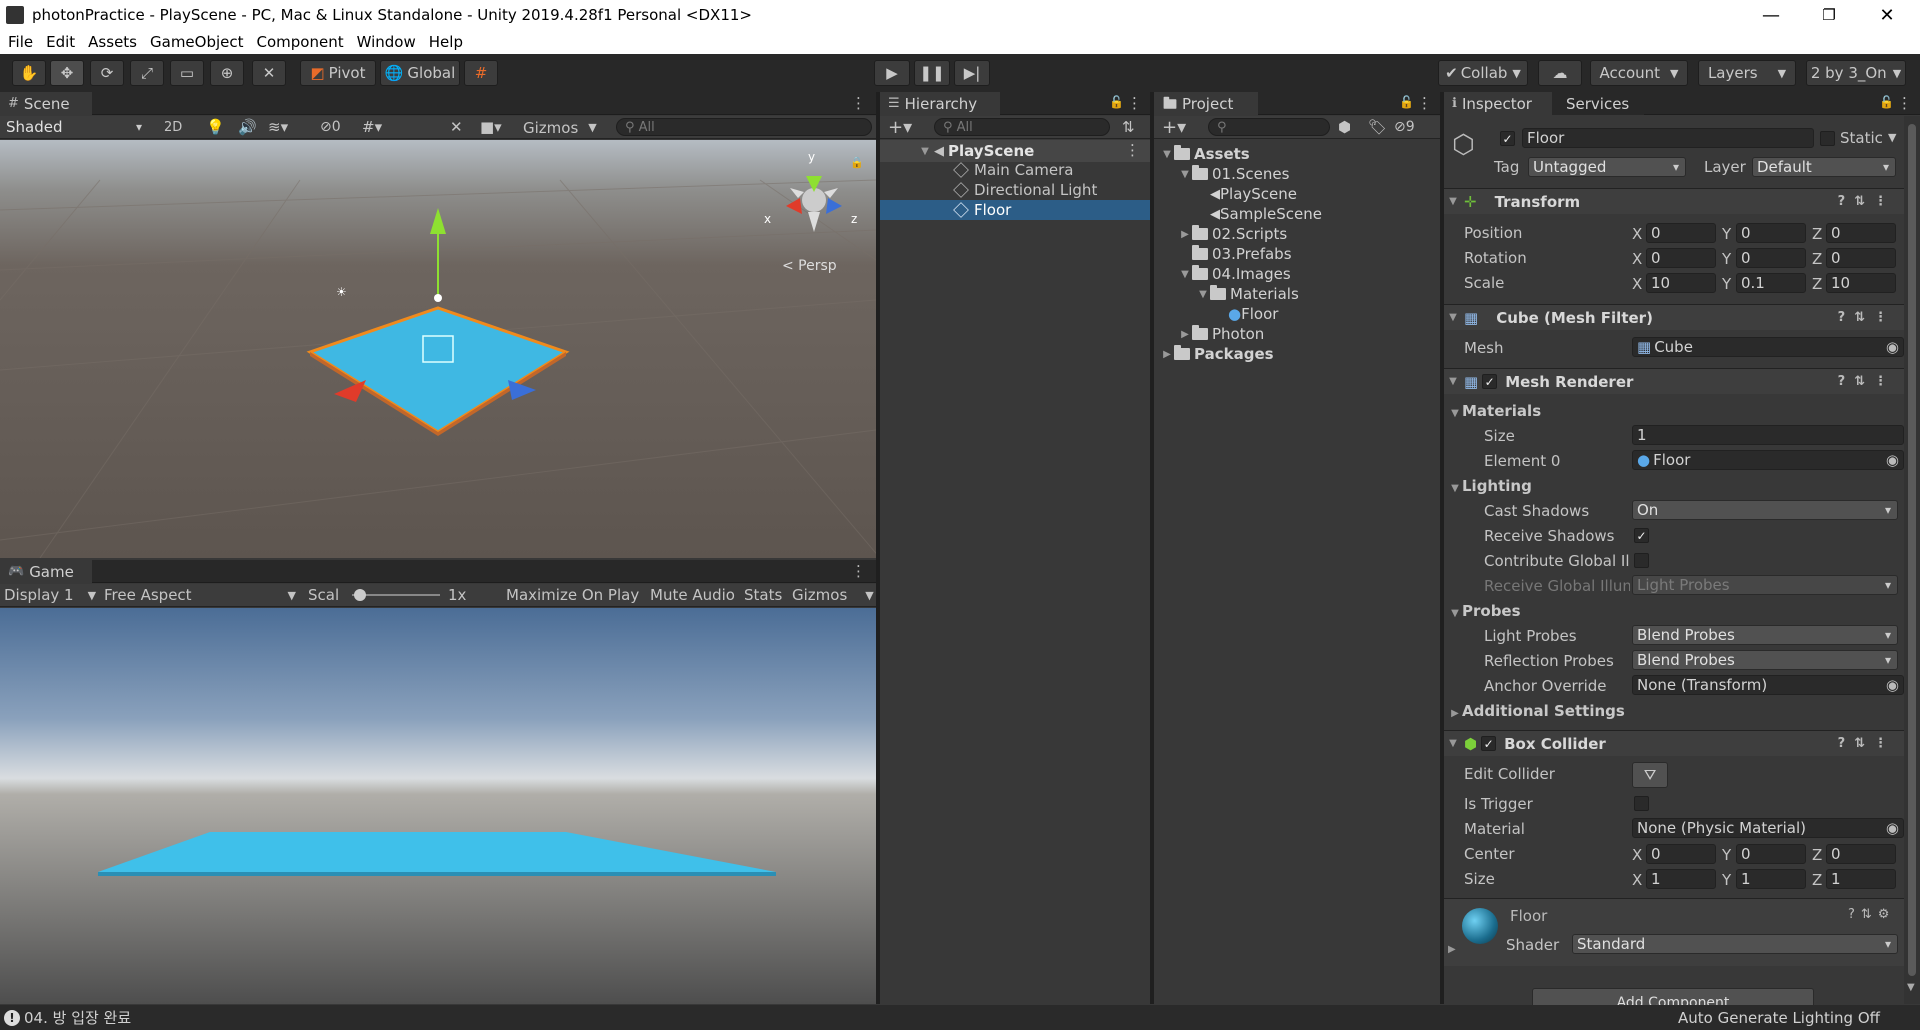 The image size is (1920, 1030). I want to click on materials-size-field: 1, so click(1768, 435).